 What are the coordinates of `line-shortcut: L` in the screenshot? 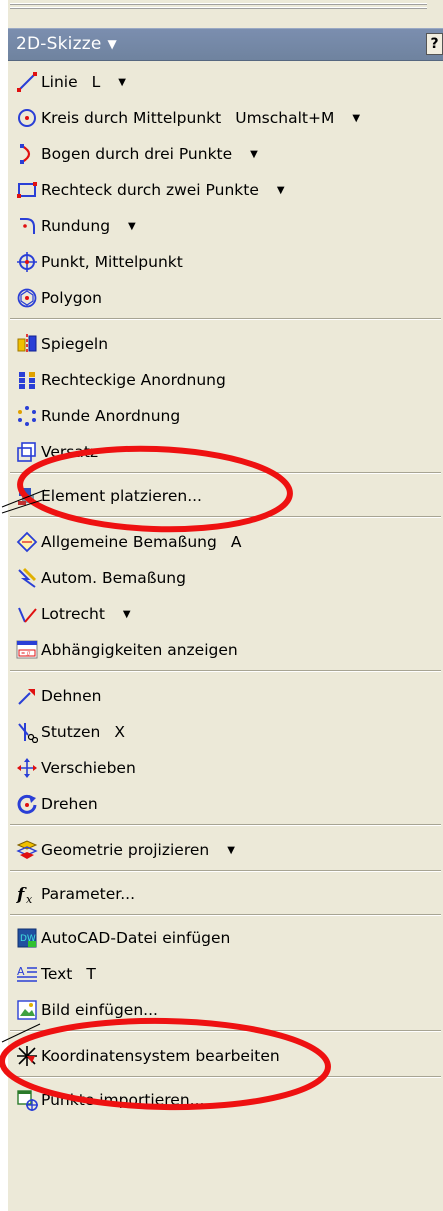 It's located at (96, 82).